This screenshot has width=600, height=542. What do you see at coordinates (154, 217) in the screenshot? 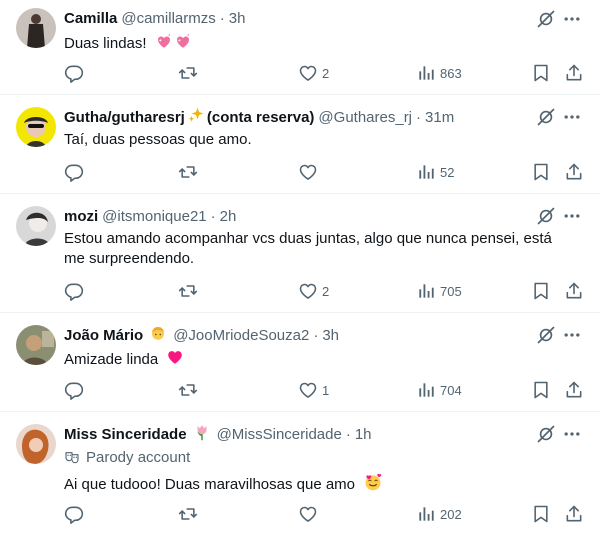
I see `handle: @itsmonique21` at bounding box center [154, 217].